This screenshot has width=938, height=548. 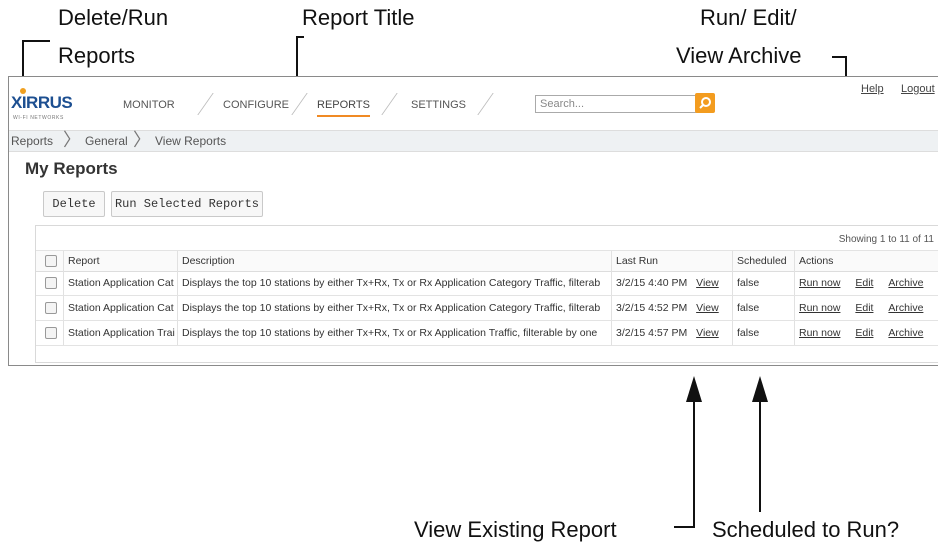 What do you see at coordinates (97, 55) in the screenshot?
I see `callout-delete-run-line2: Reports` at bounding box center [97, 55].